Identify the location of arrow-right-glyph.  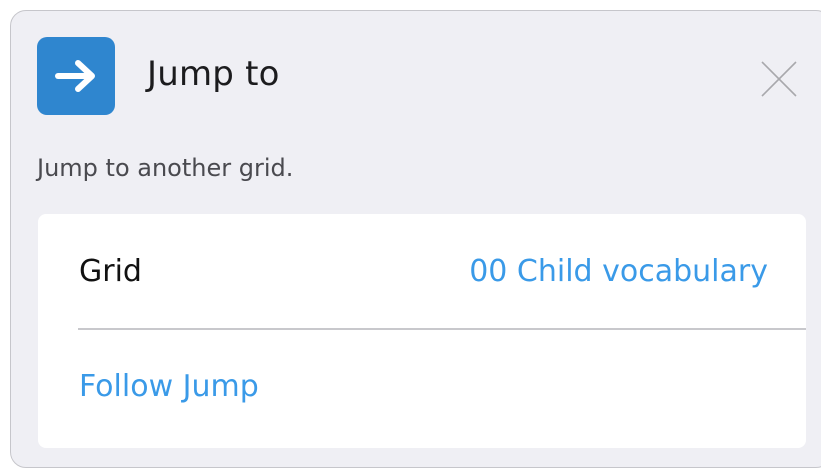
(75, 76).